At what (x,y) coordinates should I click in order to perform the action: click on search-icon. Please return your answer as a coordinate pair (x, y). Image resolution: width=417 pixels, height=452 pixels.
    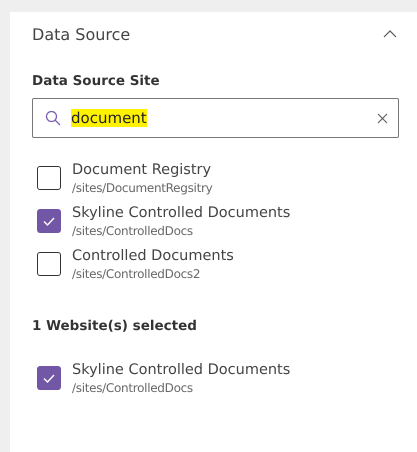
    Looking at the image, I should click on (53, 118).